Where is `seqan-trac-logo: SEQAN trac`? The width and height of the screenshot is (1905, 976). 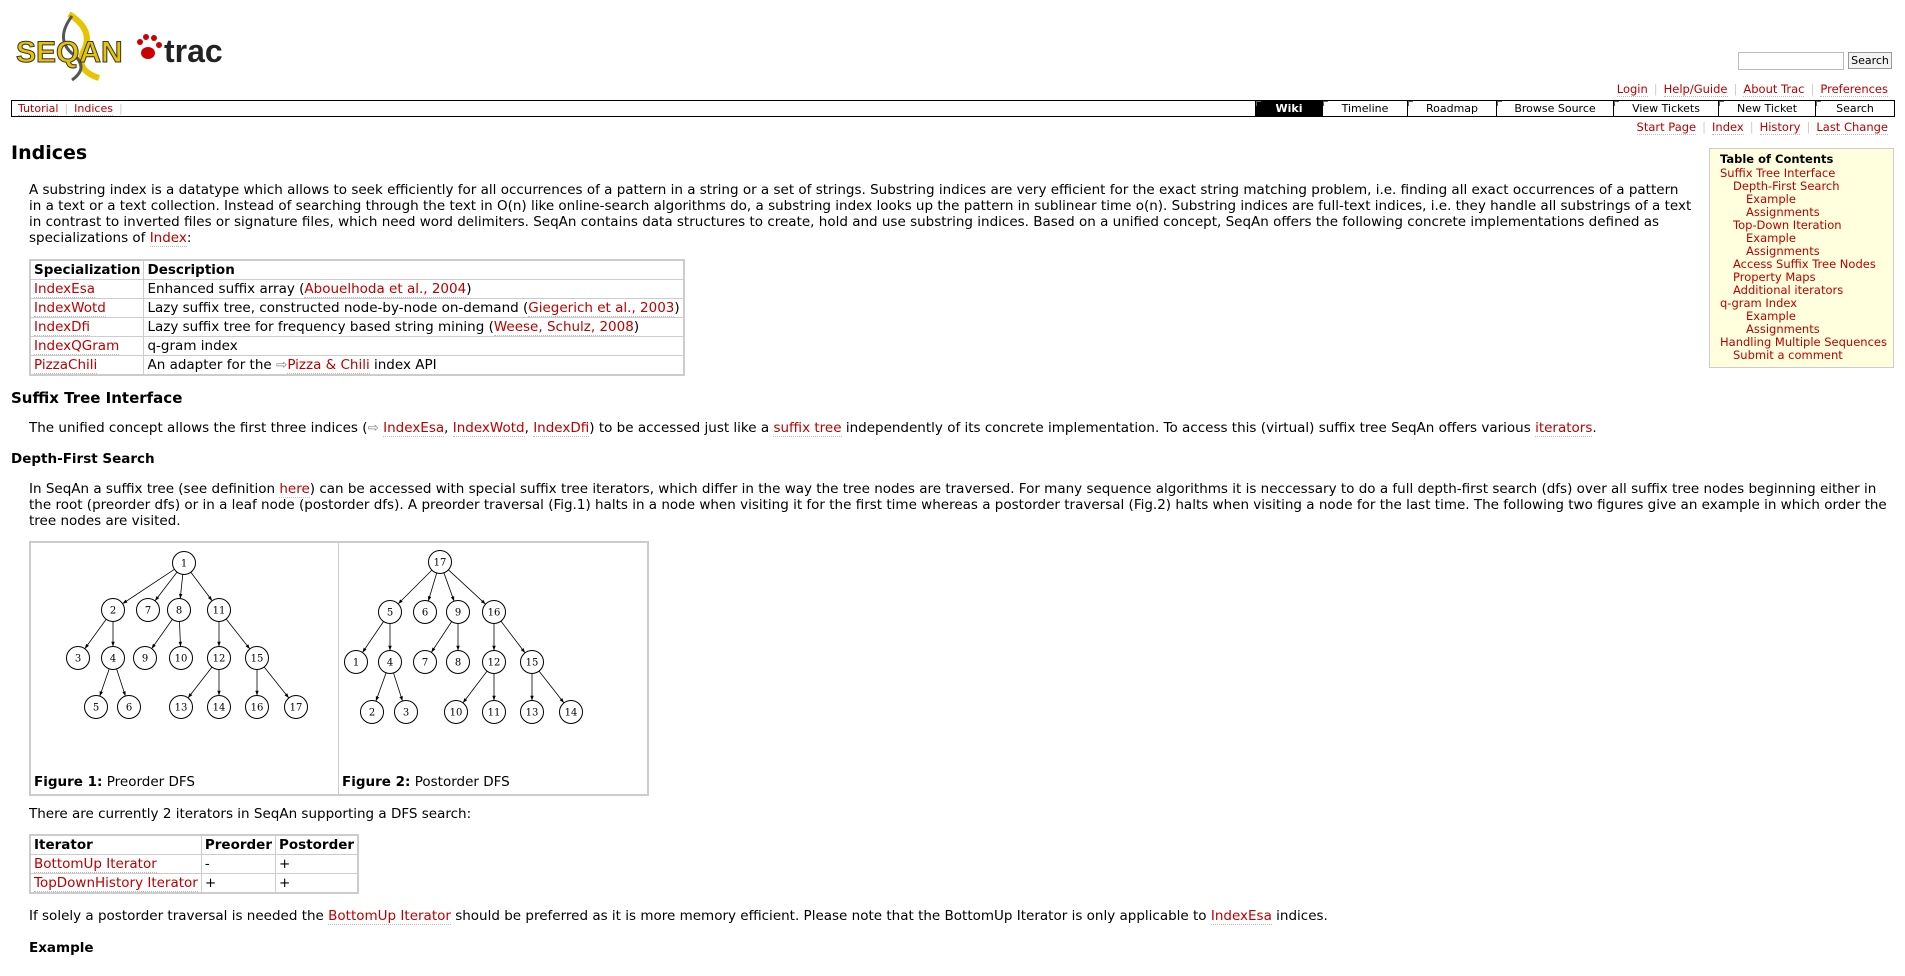
seqan-trac-logo: SEQAN trac is located at coordinates (122, 46).